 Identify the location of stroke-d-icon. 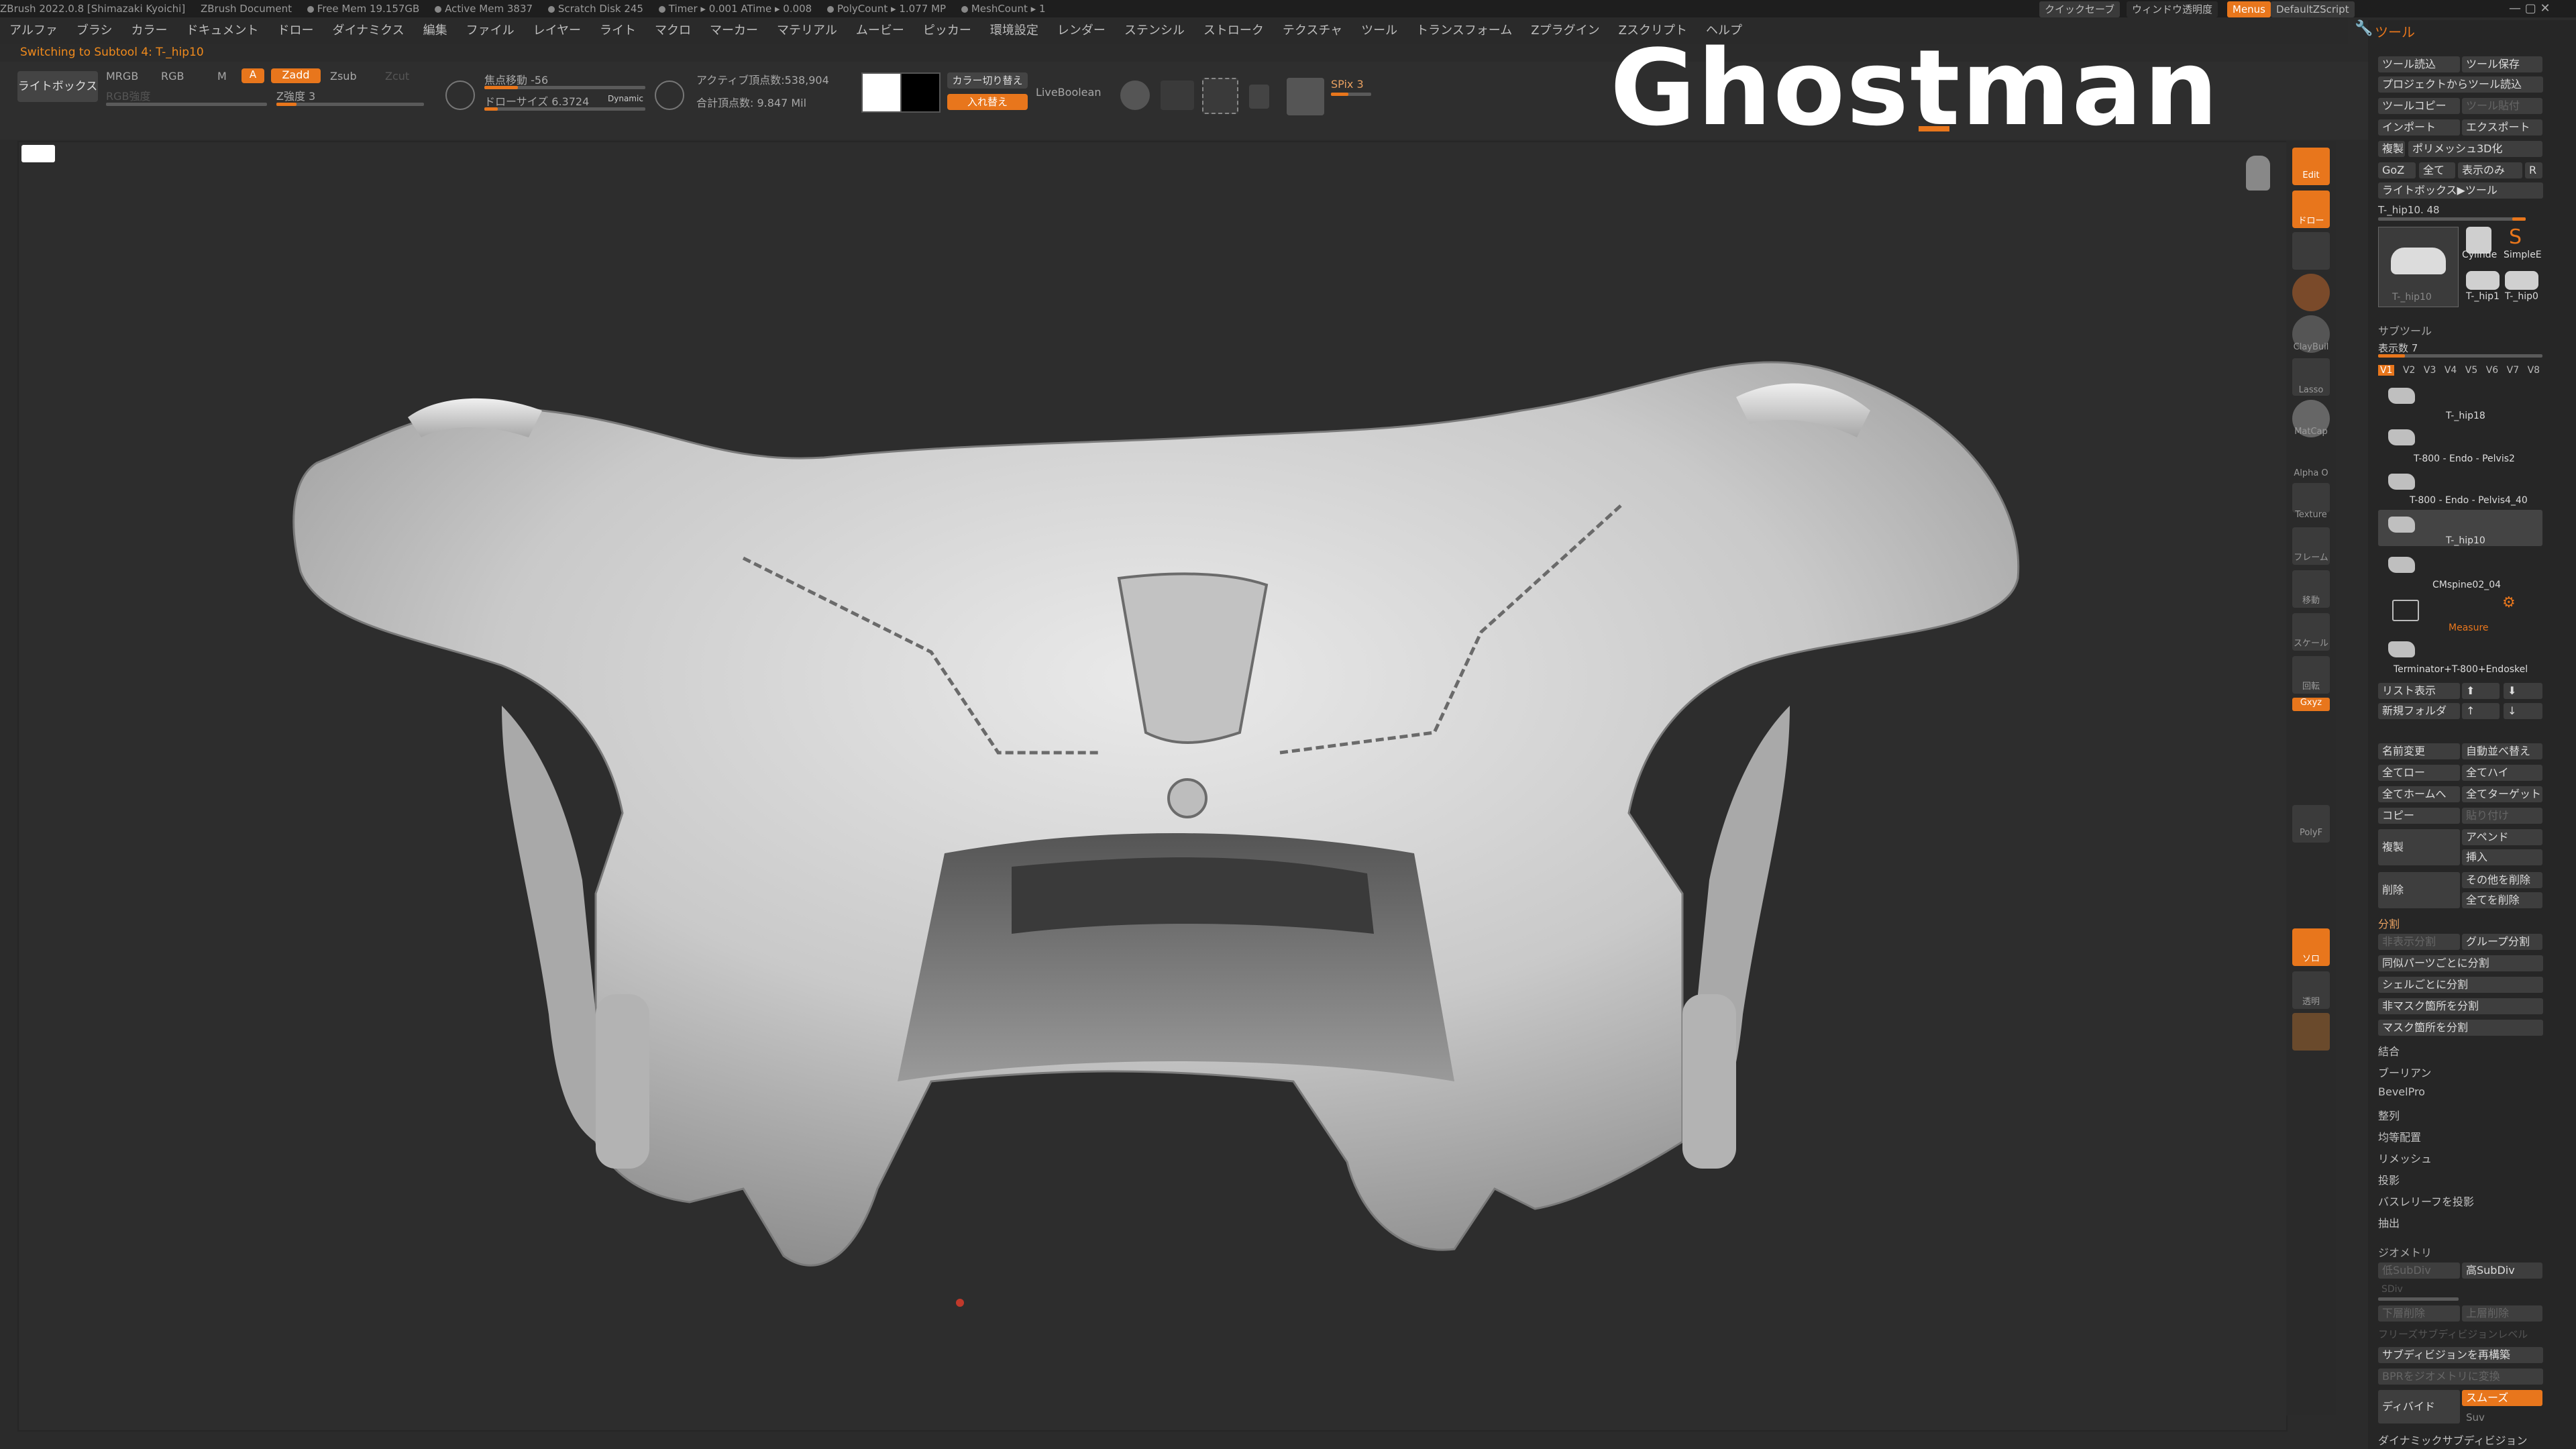
(669, 95).